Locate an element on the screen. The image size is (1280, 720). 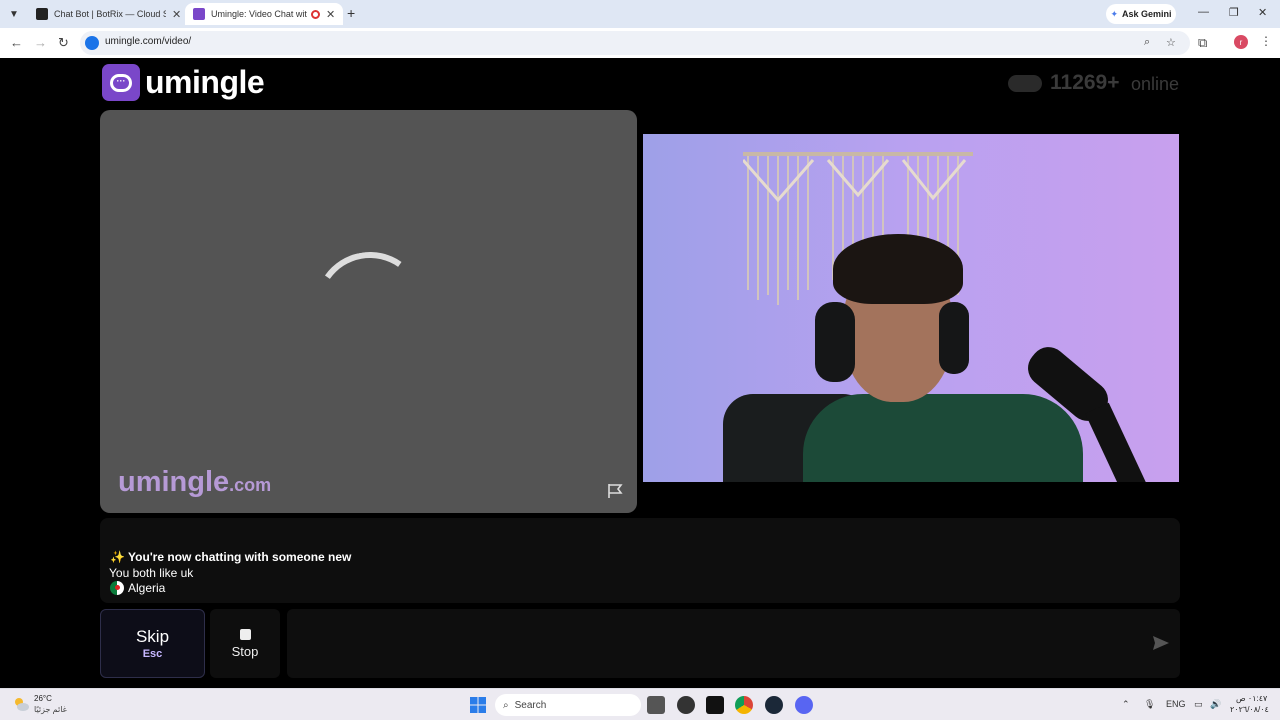
weather-partly-cloudy-icon is located at coordinates (21, 704).